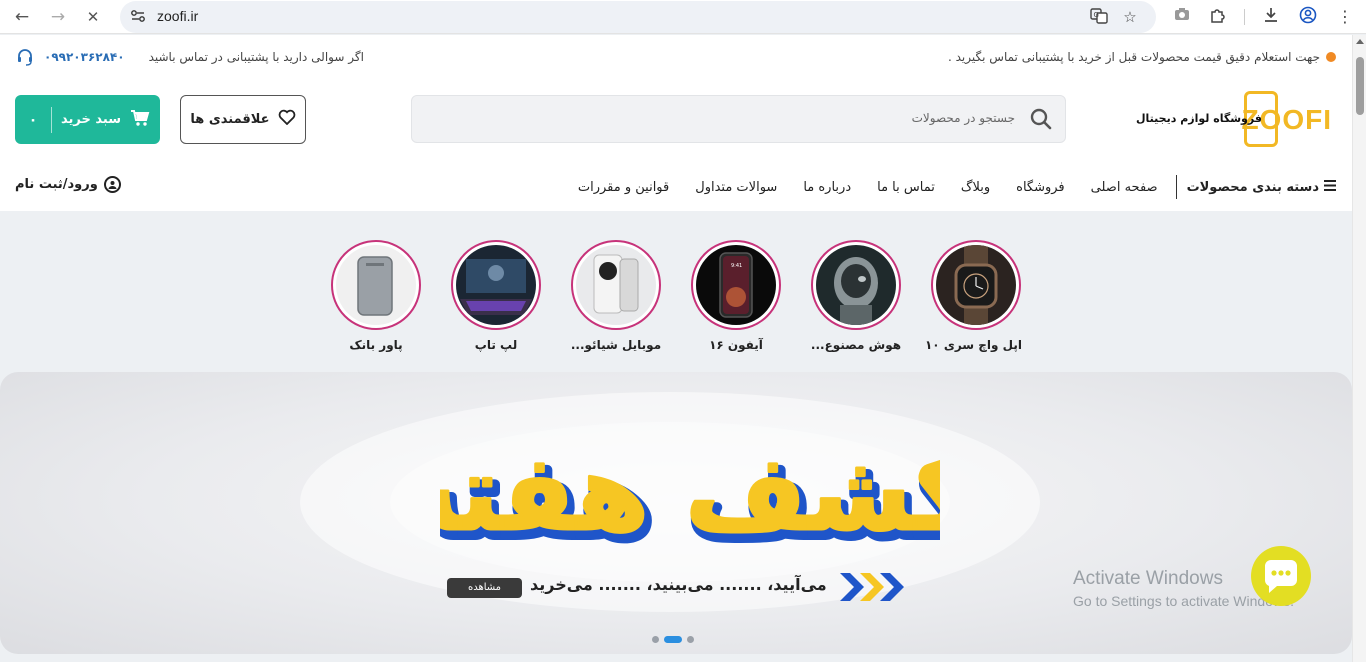 This screenshot has height=662, width=1366. What do you see at coordinates (1252, 187) in the screenshot?
I see `categories-label: دسته بندی محصولات` at bounding box center [1252, 187].